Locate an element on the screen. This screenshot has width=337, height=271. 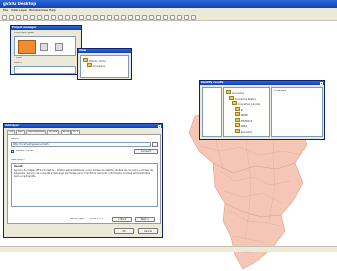
project-manager-title: Project manager is located at coordinates (24, 27).